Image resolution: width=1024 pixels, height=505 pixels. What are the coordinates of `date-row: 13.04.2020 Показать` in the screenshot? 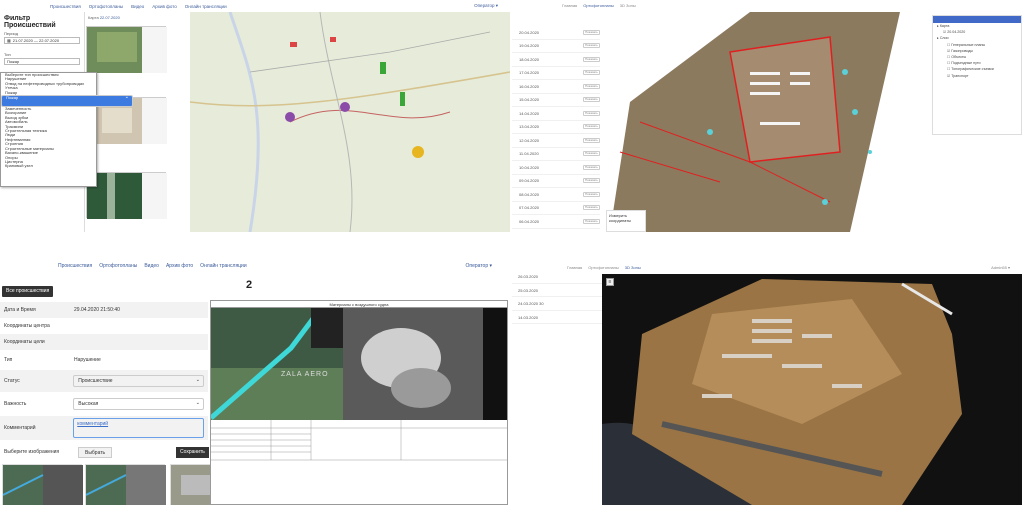 It's located at (558, 127).